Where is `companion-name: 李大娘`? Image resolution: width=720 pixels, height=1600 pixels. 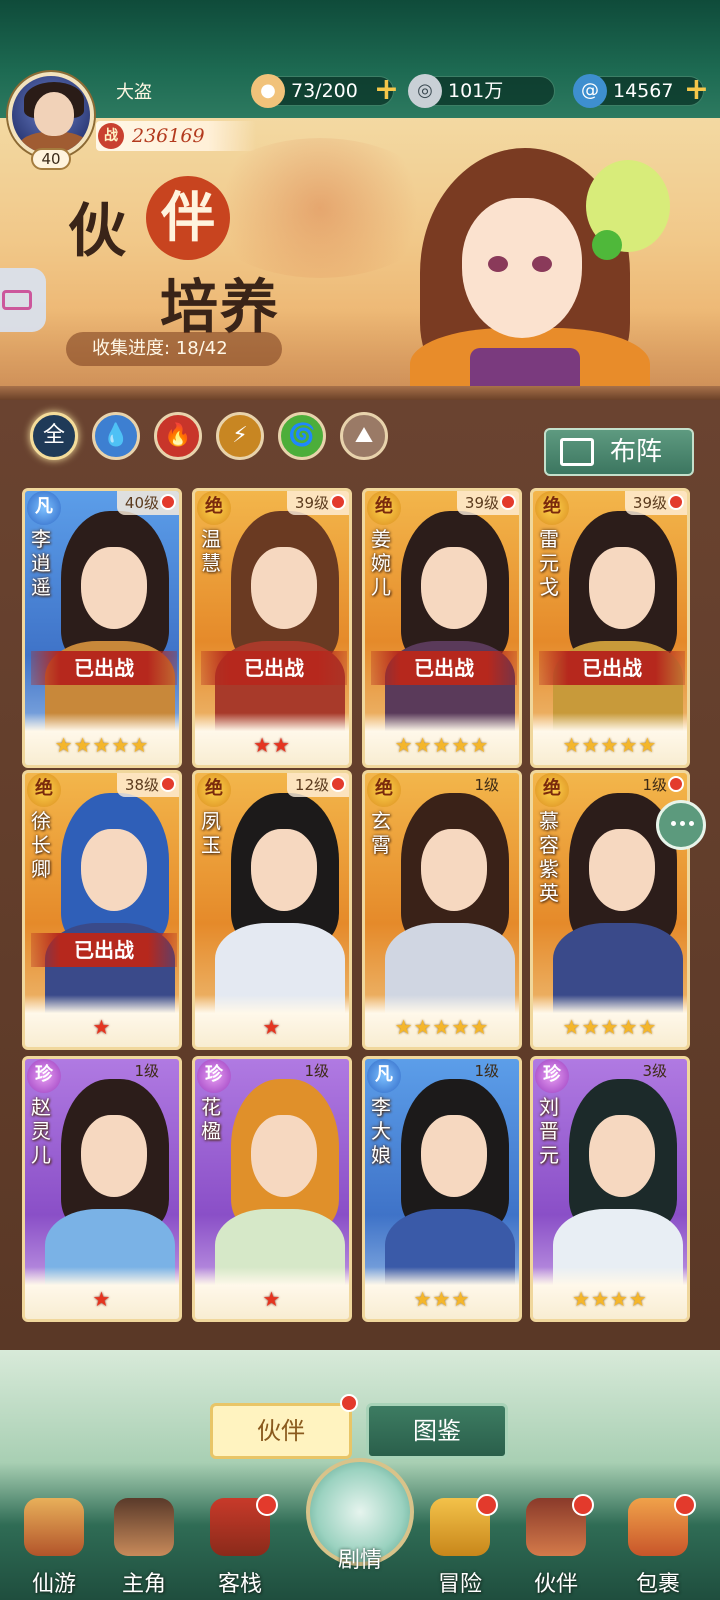
companion-name: 李大娘 is located at coordinates (381, 1131).